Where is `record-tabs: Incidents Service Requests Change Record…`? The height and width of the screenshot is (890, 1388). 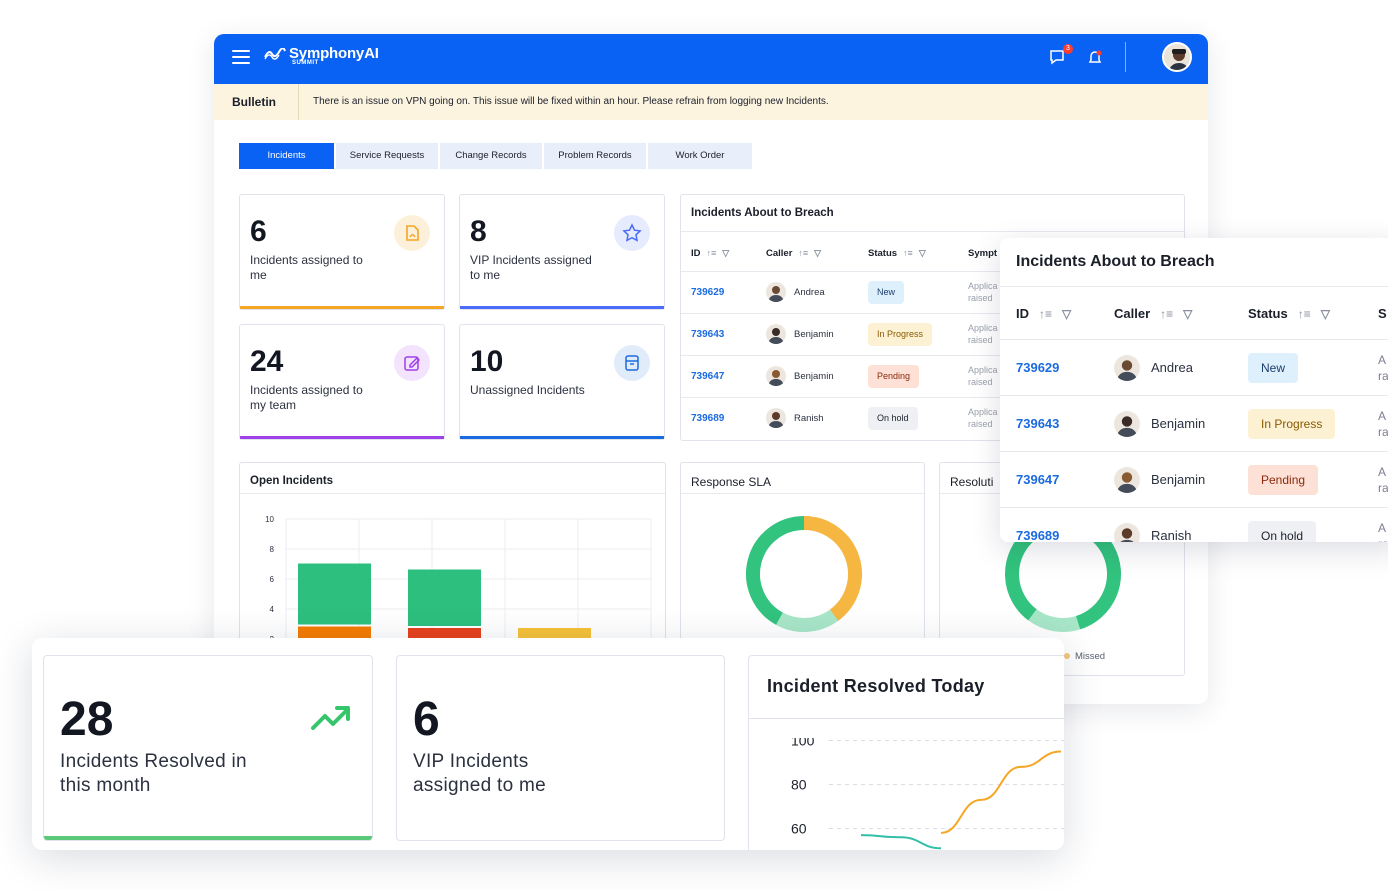
record-tabs: Incidents Service Requests Change Record… is located at coordinates (496, 156).